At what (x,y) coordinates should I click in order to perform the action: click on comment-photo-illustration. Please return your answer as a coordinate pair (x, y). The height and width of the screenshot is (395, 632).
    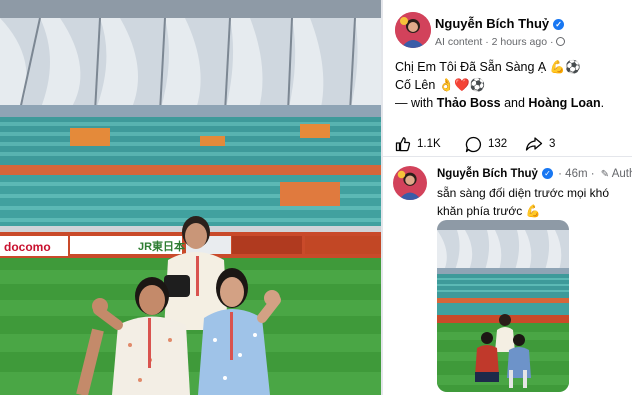
    Looking at the image, I should click on (503, 306).